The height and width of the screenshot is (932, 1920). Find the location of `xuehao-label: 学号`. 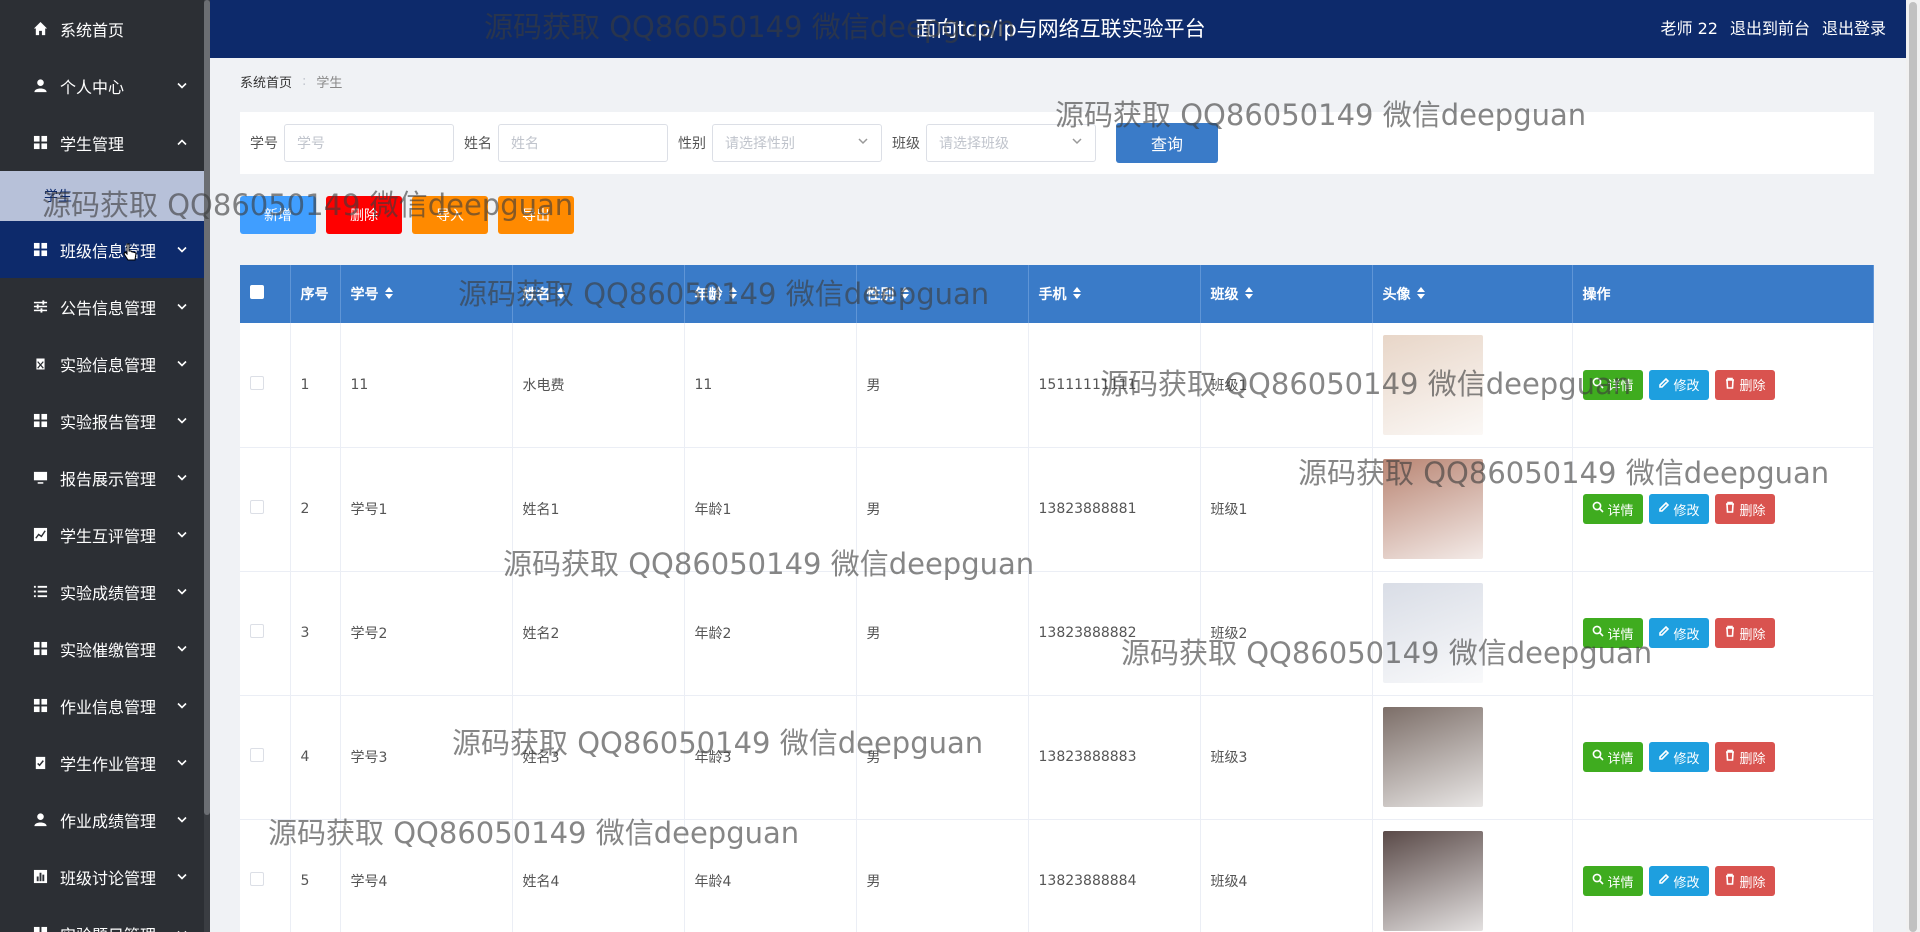

xuehao-label: 学号 is located at coordinates (264, 144).